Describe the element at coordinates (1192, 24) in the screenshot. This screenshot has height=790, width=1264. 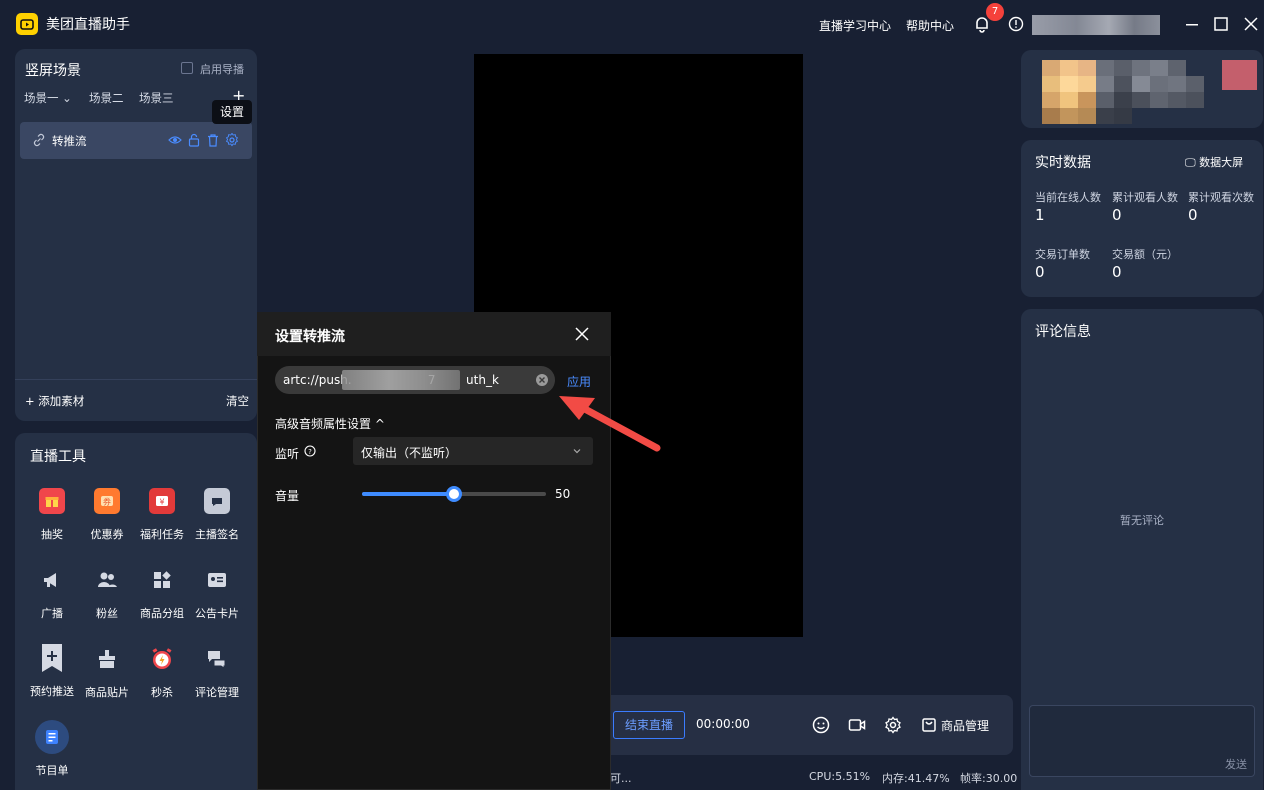
I see `minimize-icon` at that location.